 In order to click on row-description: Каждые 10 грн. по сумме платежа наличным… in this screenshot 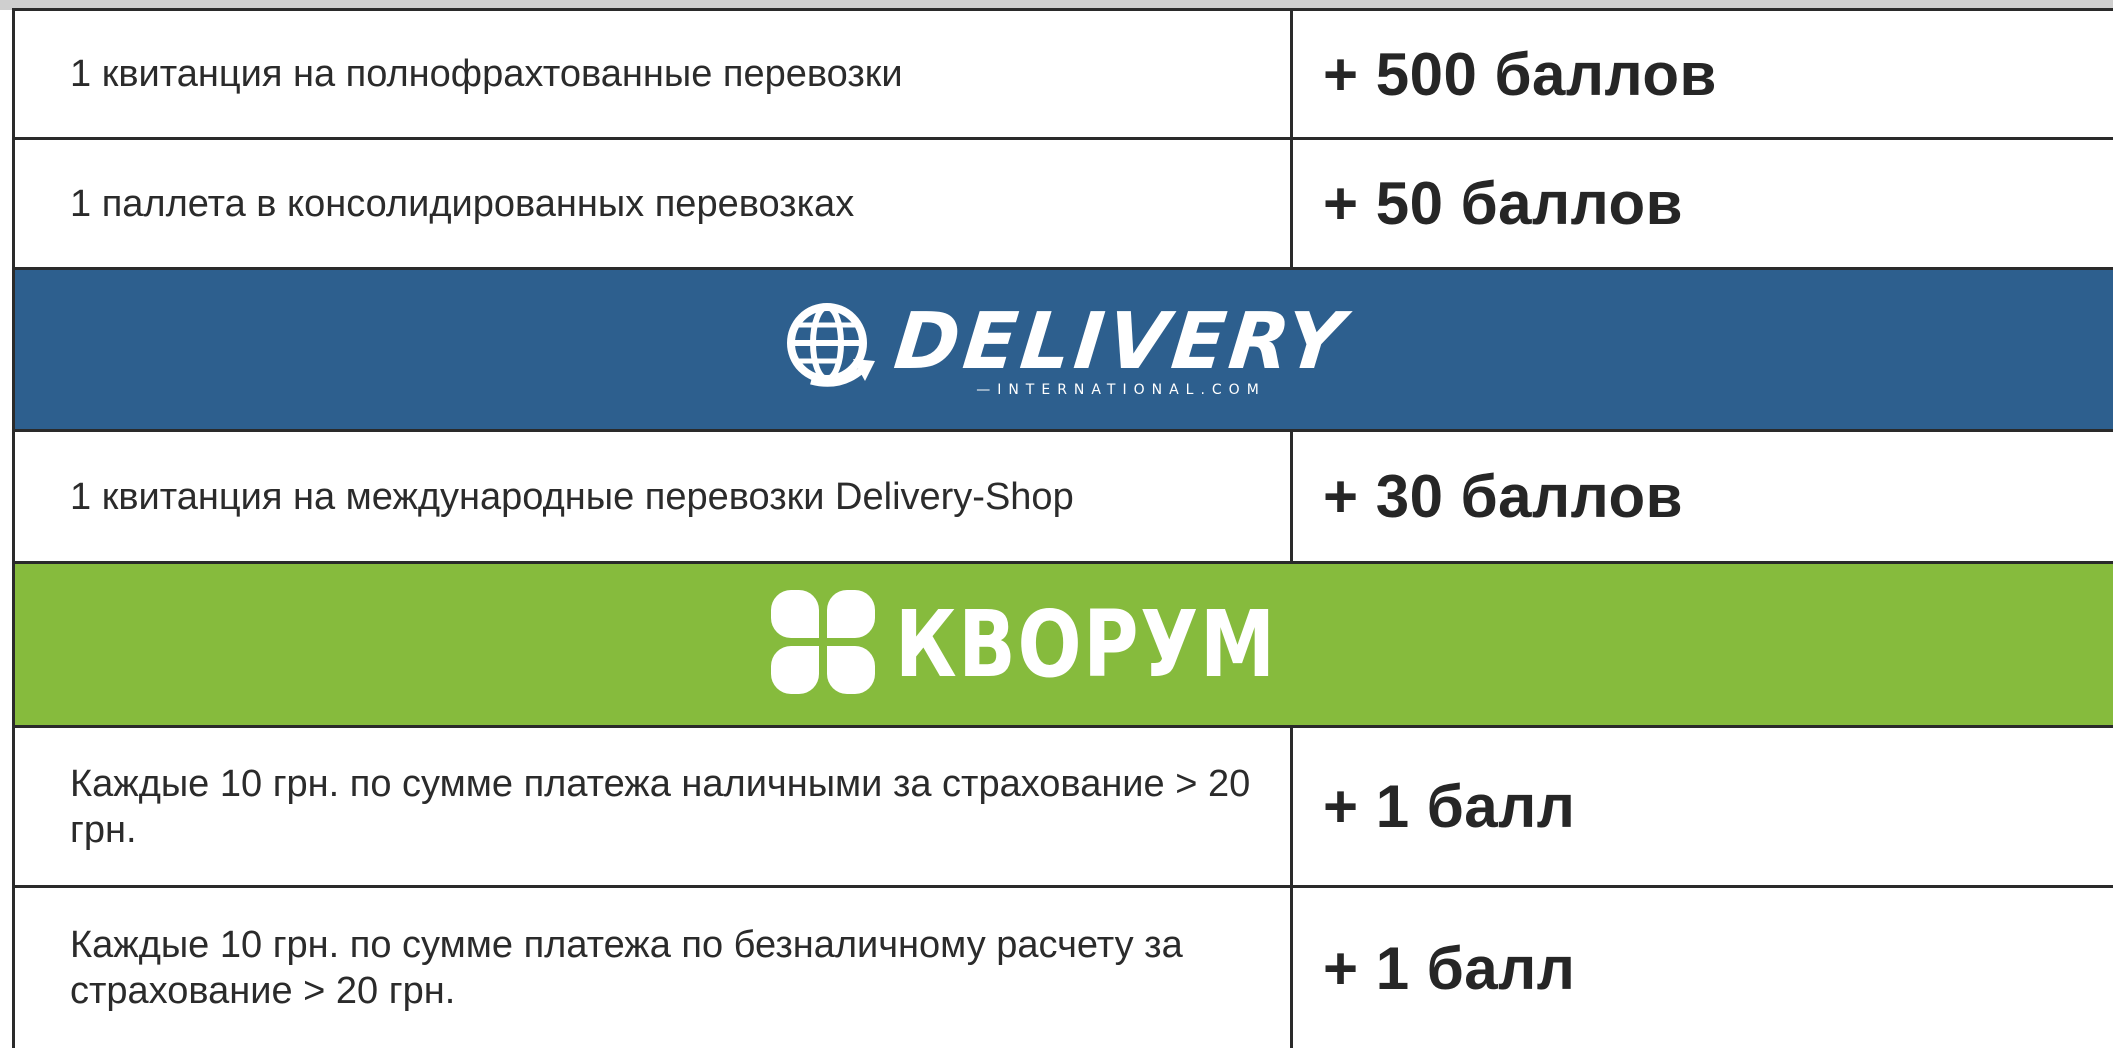, I will do `click(654, 806)`.